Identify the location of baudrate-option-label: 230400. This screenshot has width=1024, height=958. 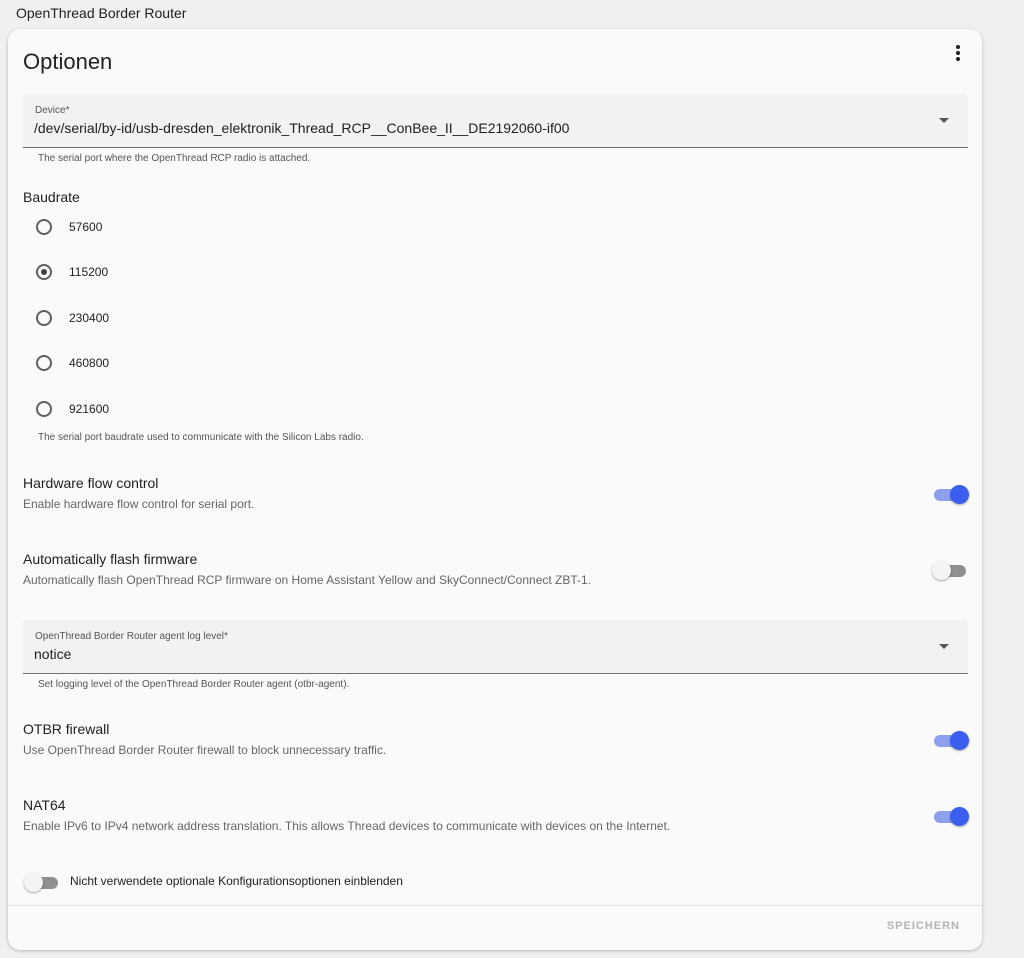
(89, 318).